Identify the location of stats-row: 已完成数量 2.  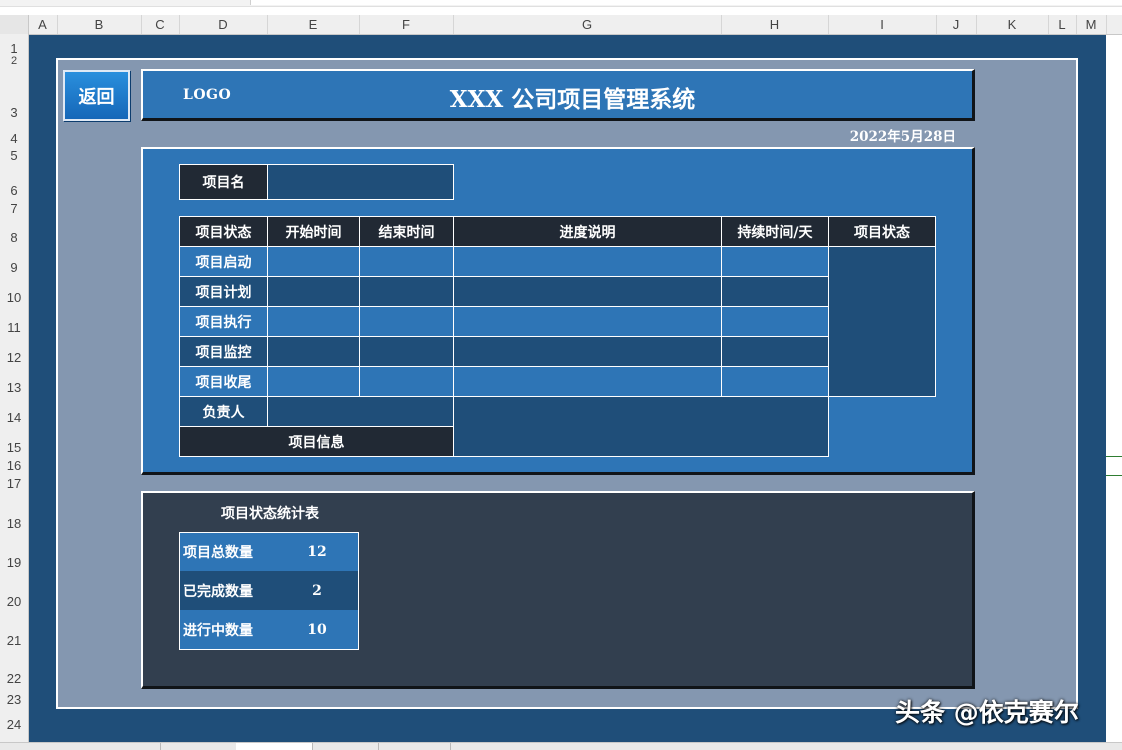
(269, 590).